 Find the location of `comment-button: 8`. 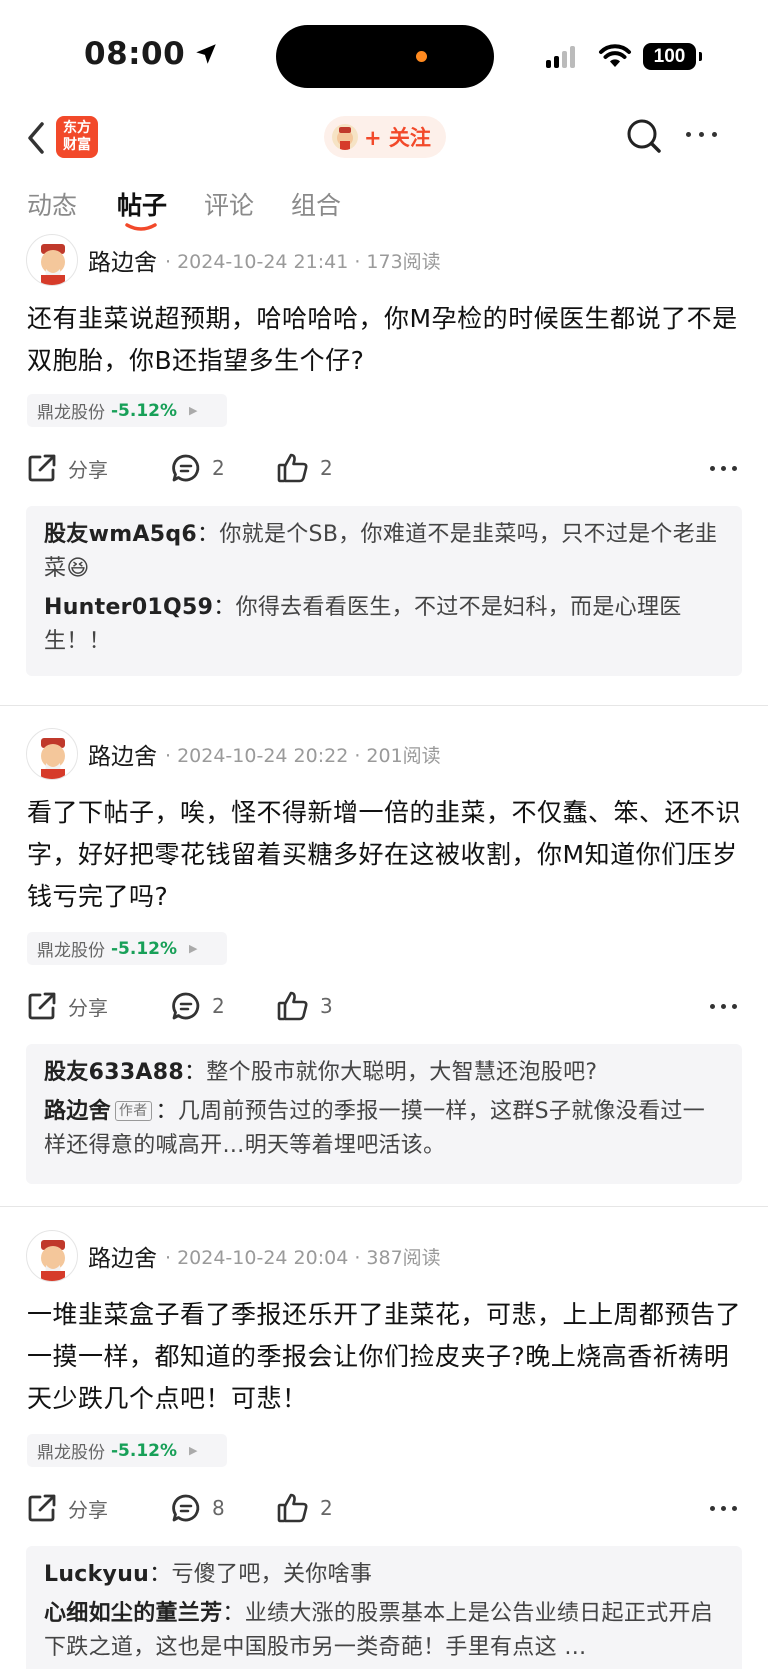

comment-button: 8 is located at coordinates (197, 1508).